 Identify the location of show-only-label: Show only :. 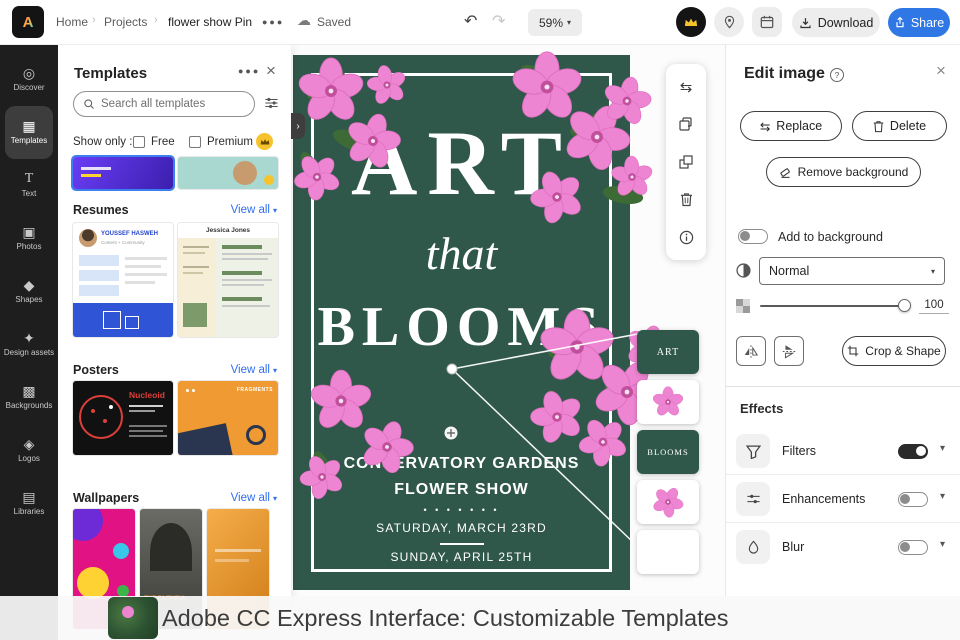
(103, 142).